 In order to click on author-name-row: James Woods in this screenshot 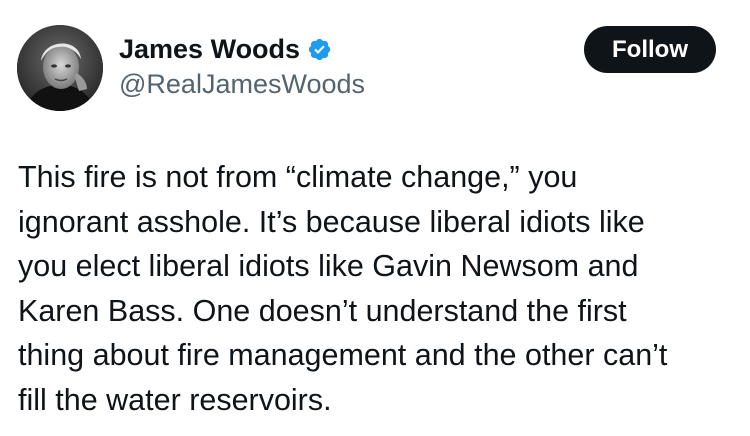, I will do `click(225, 49)`.